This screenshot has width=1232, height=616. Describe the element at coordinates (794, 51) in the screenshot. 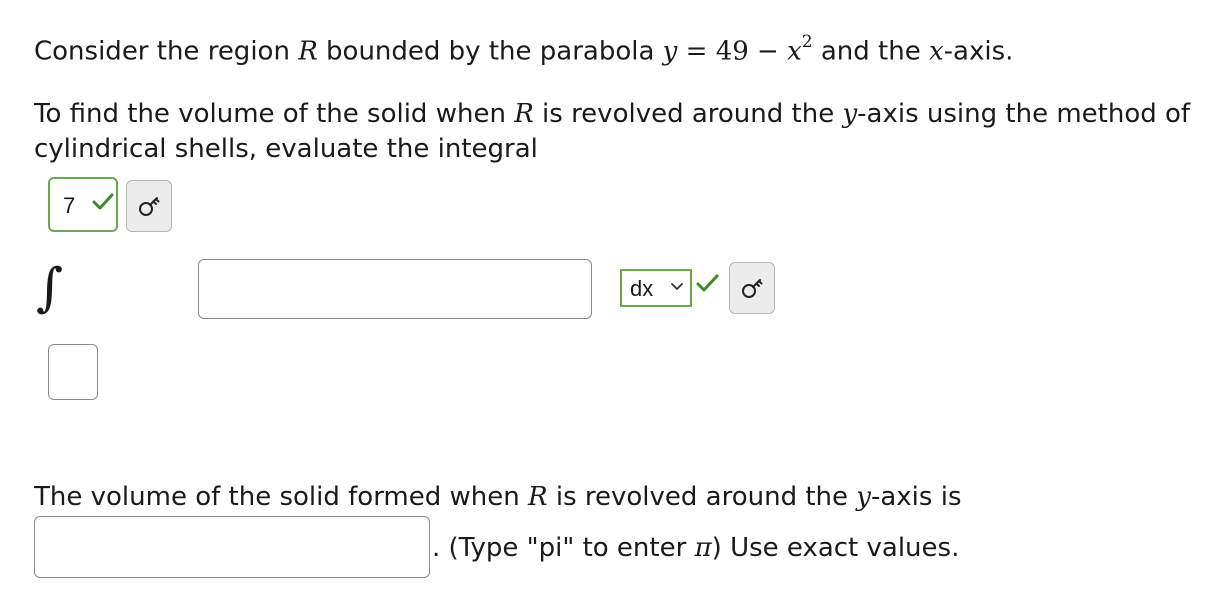

I see `equation-x: x` at that location.